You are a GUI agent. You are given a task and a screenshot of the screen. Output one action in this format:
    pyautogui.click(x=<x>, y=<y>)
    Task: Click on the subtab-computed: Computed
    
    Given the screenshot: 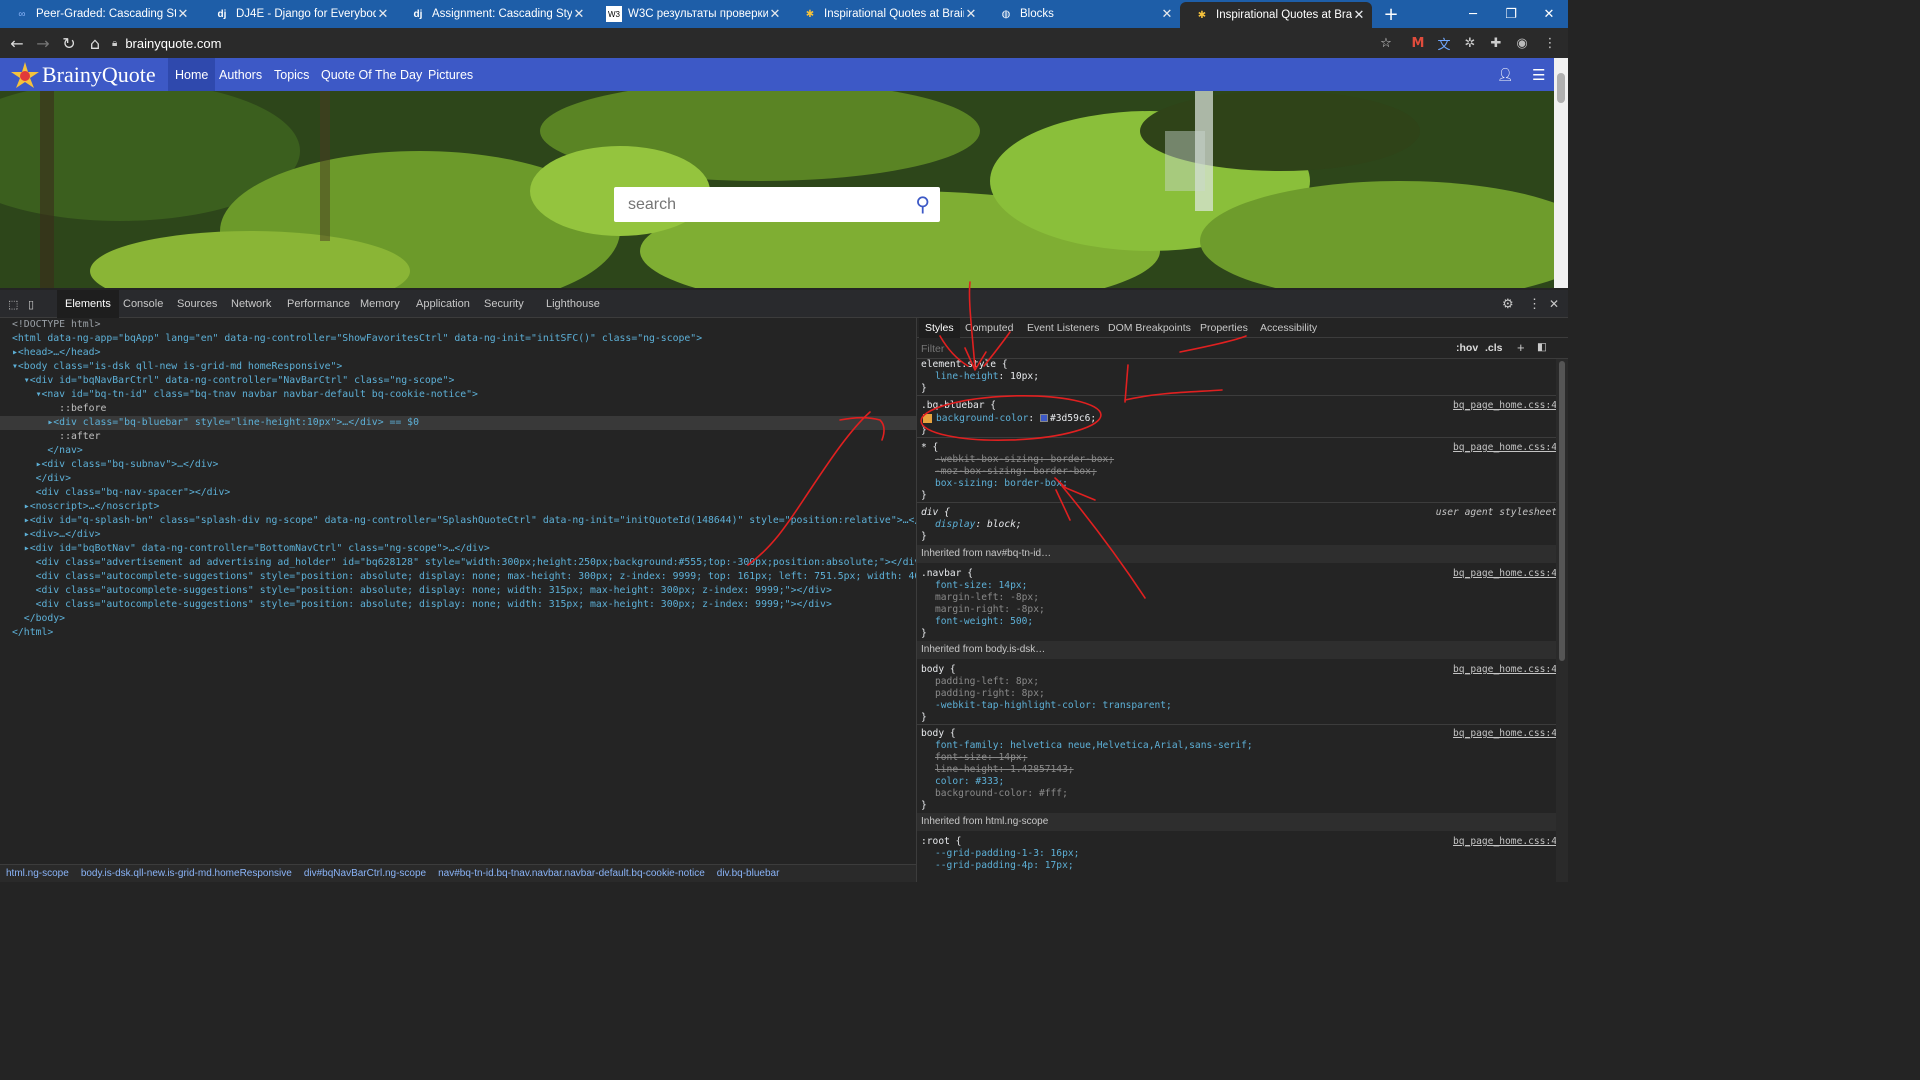 What is the action you would take?
    pyautogui.click(x=989, y=328)
    